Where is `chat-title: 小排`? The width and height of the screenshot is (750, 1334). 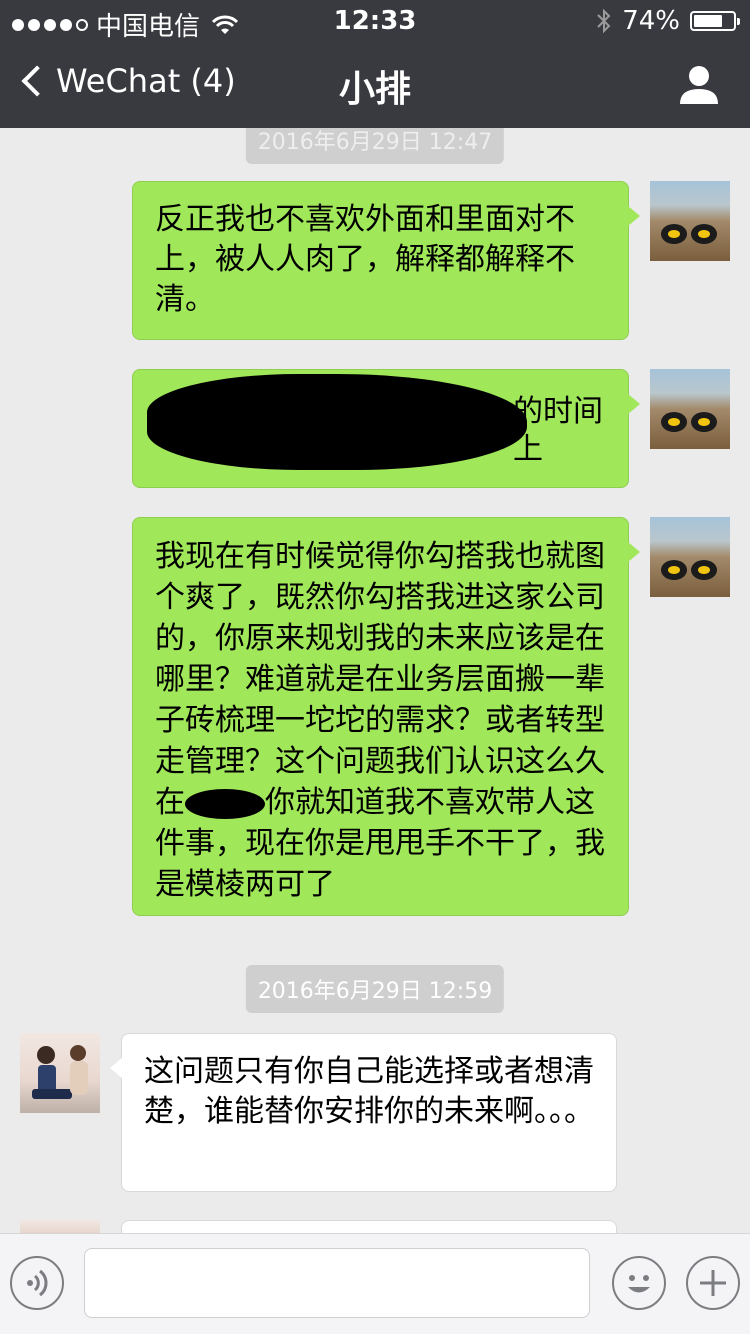
chat-title: 小排 is located at coordinates (374, 89).